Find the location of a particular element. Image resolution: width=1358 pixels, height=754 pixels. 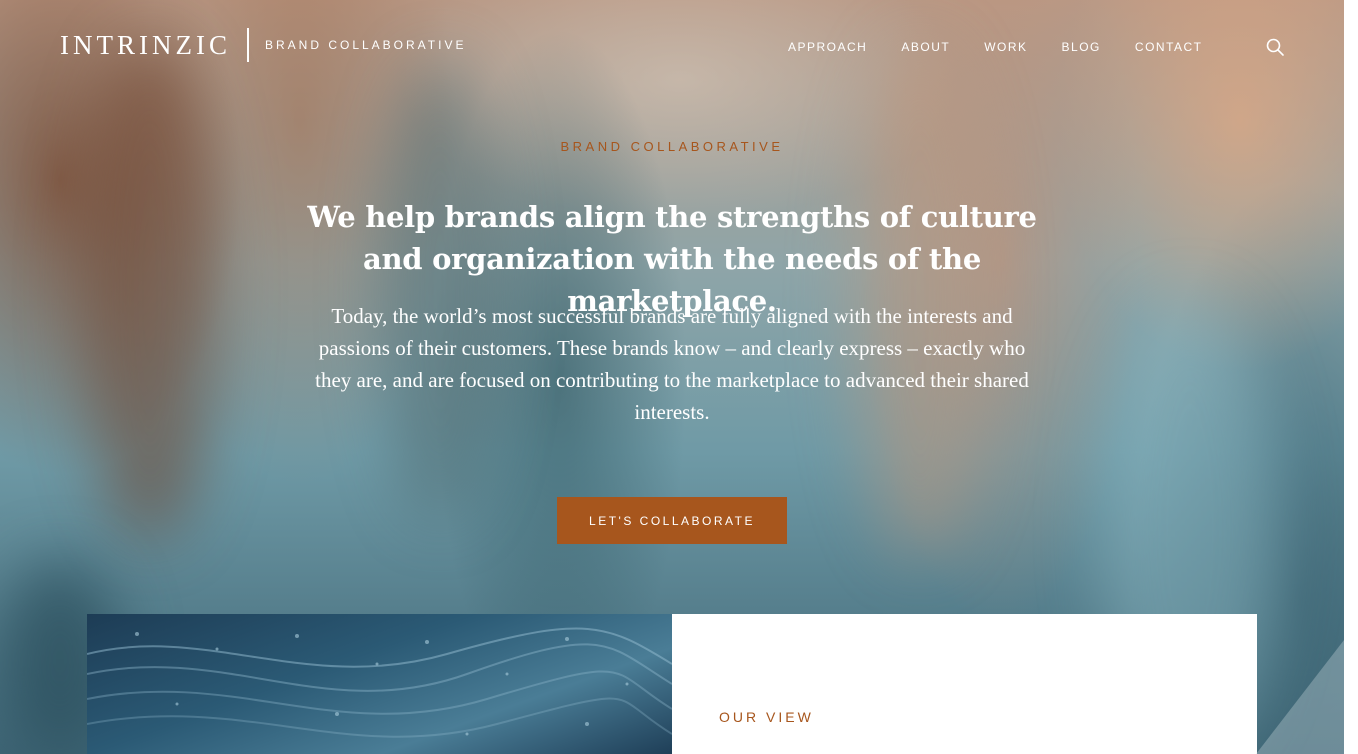

logo-wordmark: INTRINZIC is located at coordinates (145, 45).